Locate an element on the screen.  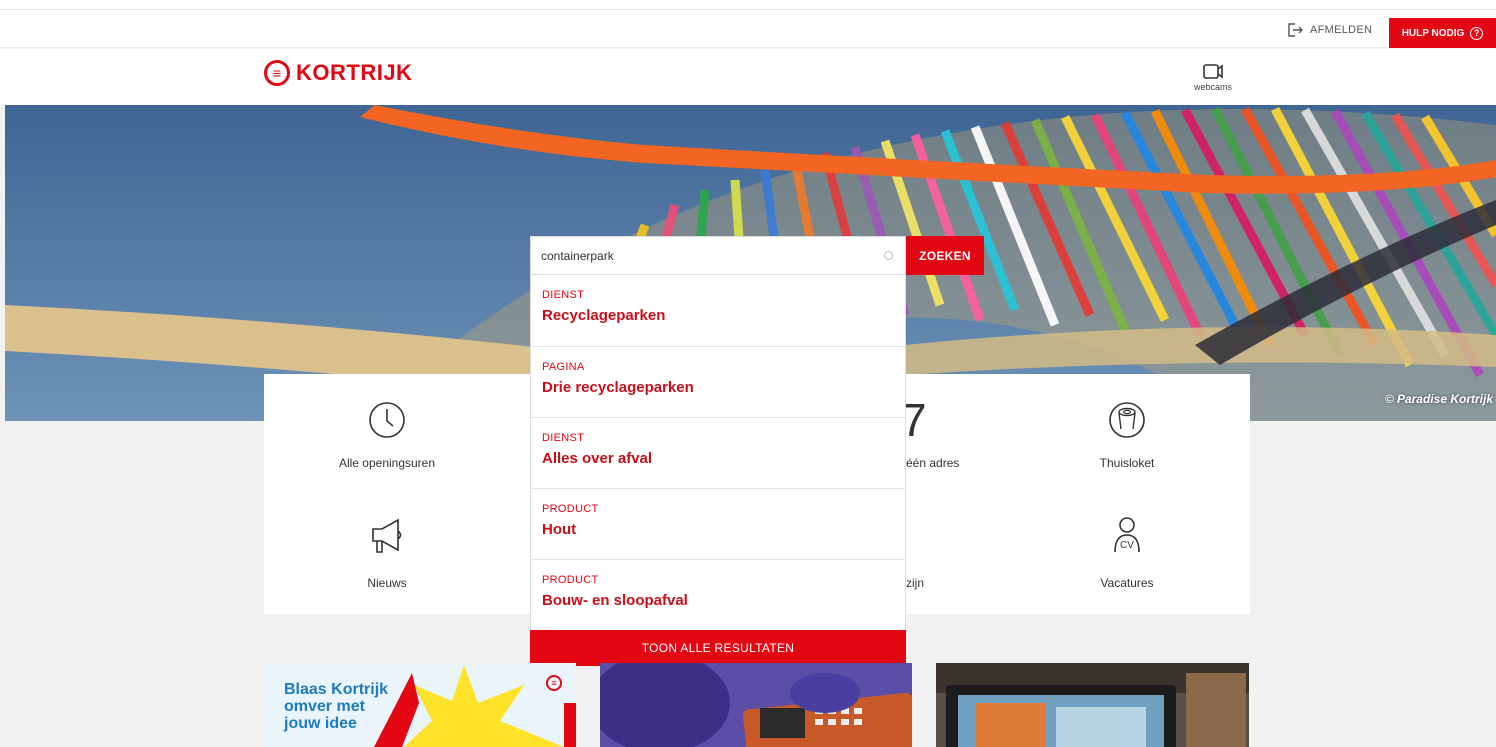
card-photo-screen is located at coordinates (1092, 705).